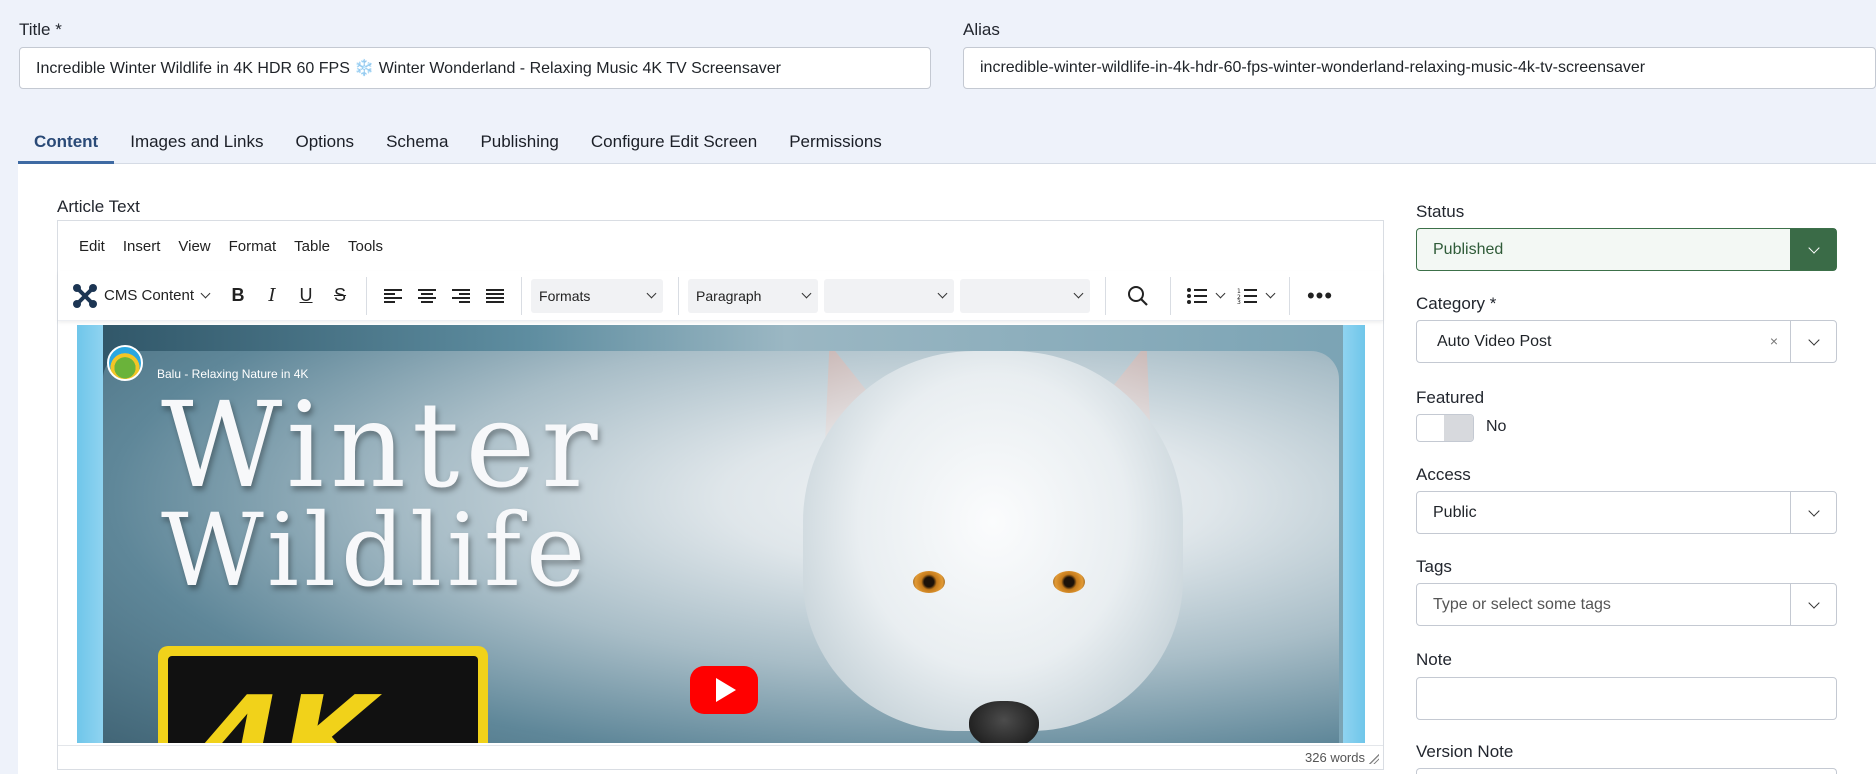 Image resolution: width=1876 pixels, height=774 pixels. What do you see at coordinates (1626, 698) in the screenshot?
I see `note-input` at bounding box center [1626, 698].